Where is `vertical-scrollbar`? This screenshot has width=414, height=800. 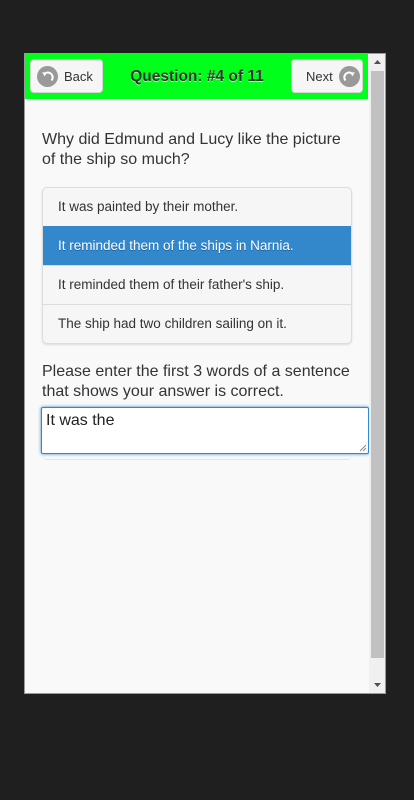
vertical-scrollbar is located at coordinates (377, 373).